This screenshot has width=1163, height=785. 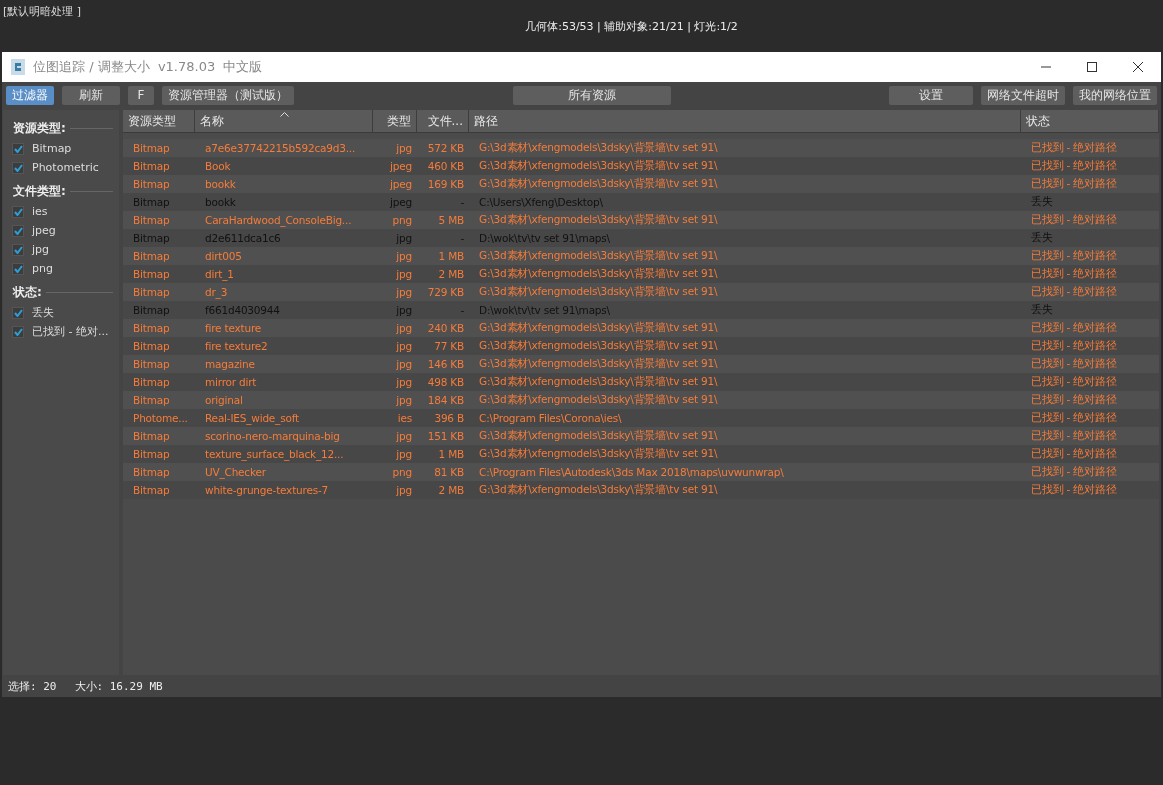 I want to click on table-row: Bitmap dr_3 jpg 729 KB G:\3d素材\xfengmodels\3dsky\背景墙\tv set 91\ 已找到 - 绝对路径, so click(x=641, y=292).